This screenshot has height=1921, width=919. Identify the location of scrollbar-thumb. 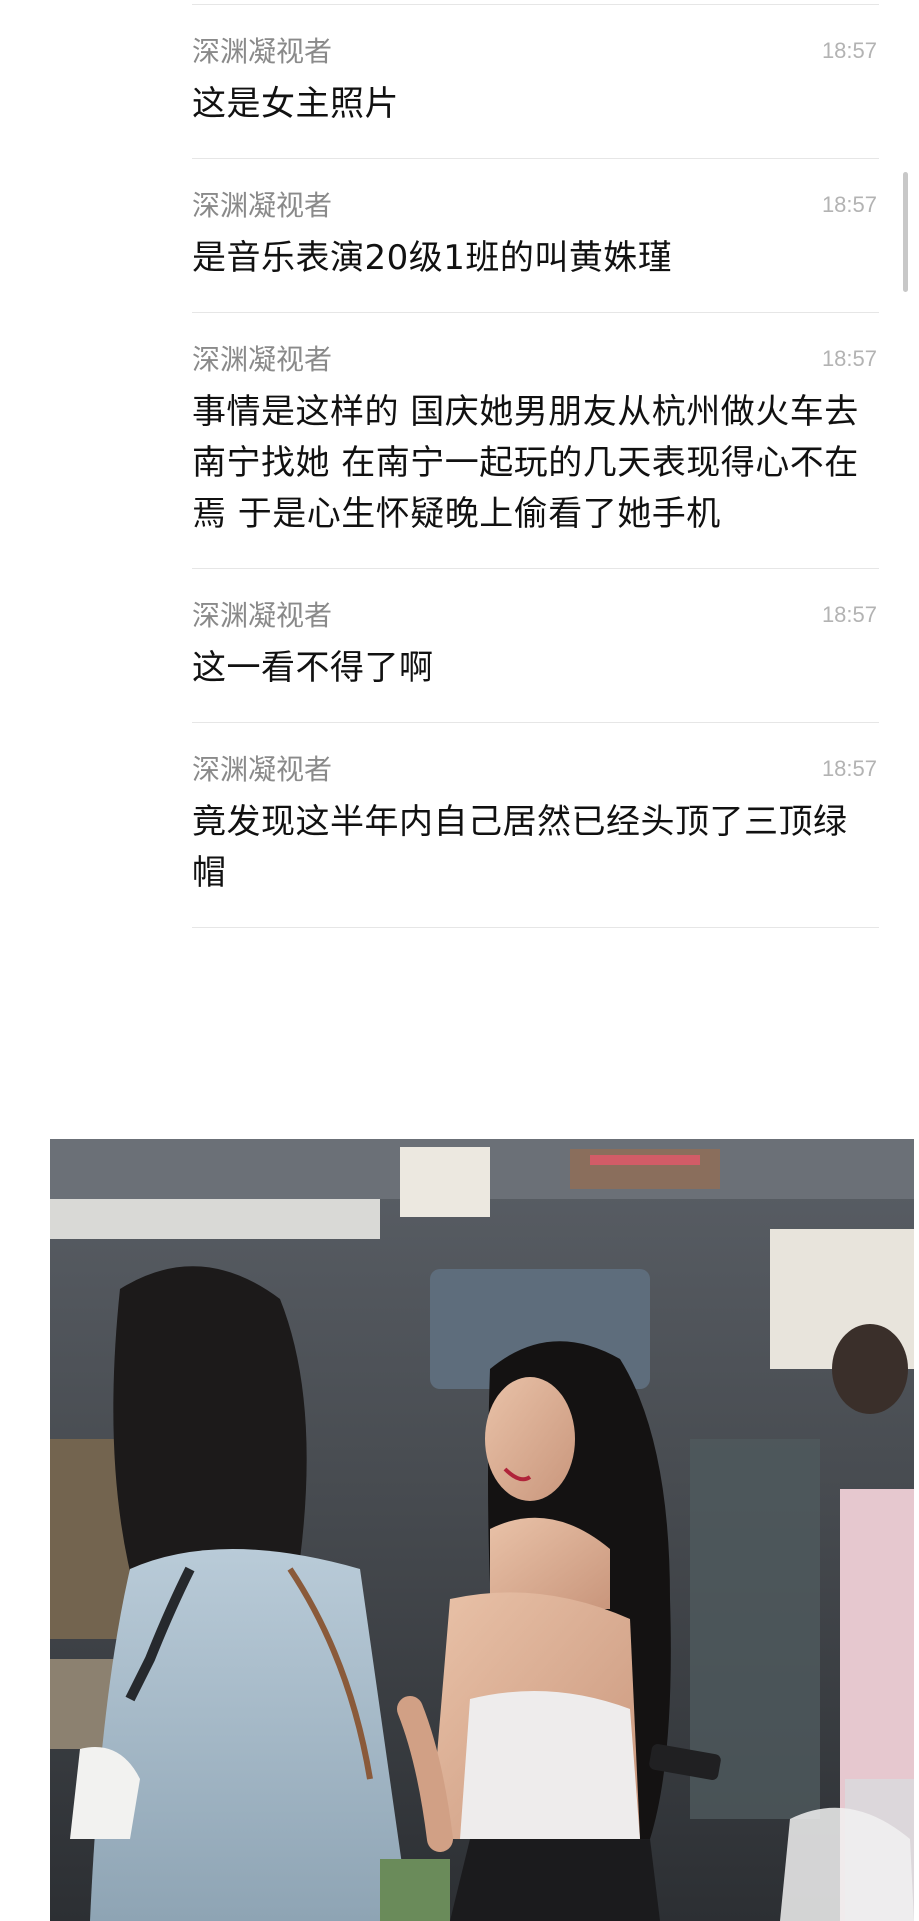
(905, 232).